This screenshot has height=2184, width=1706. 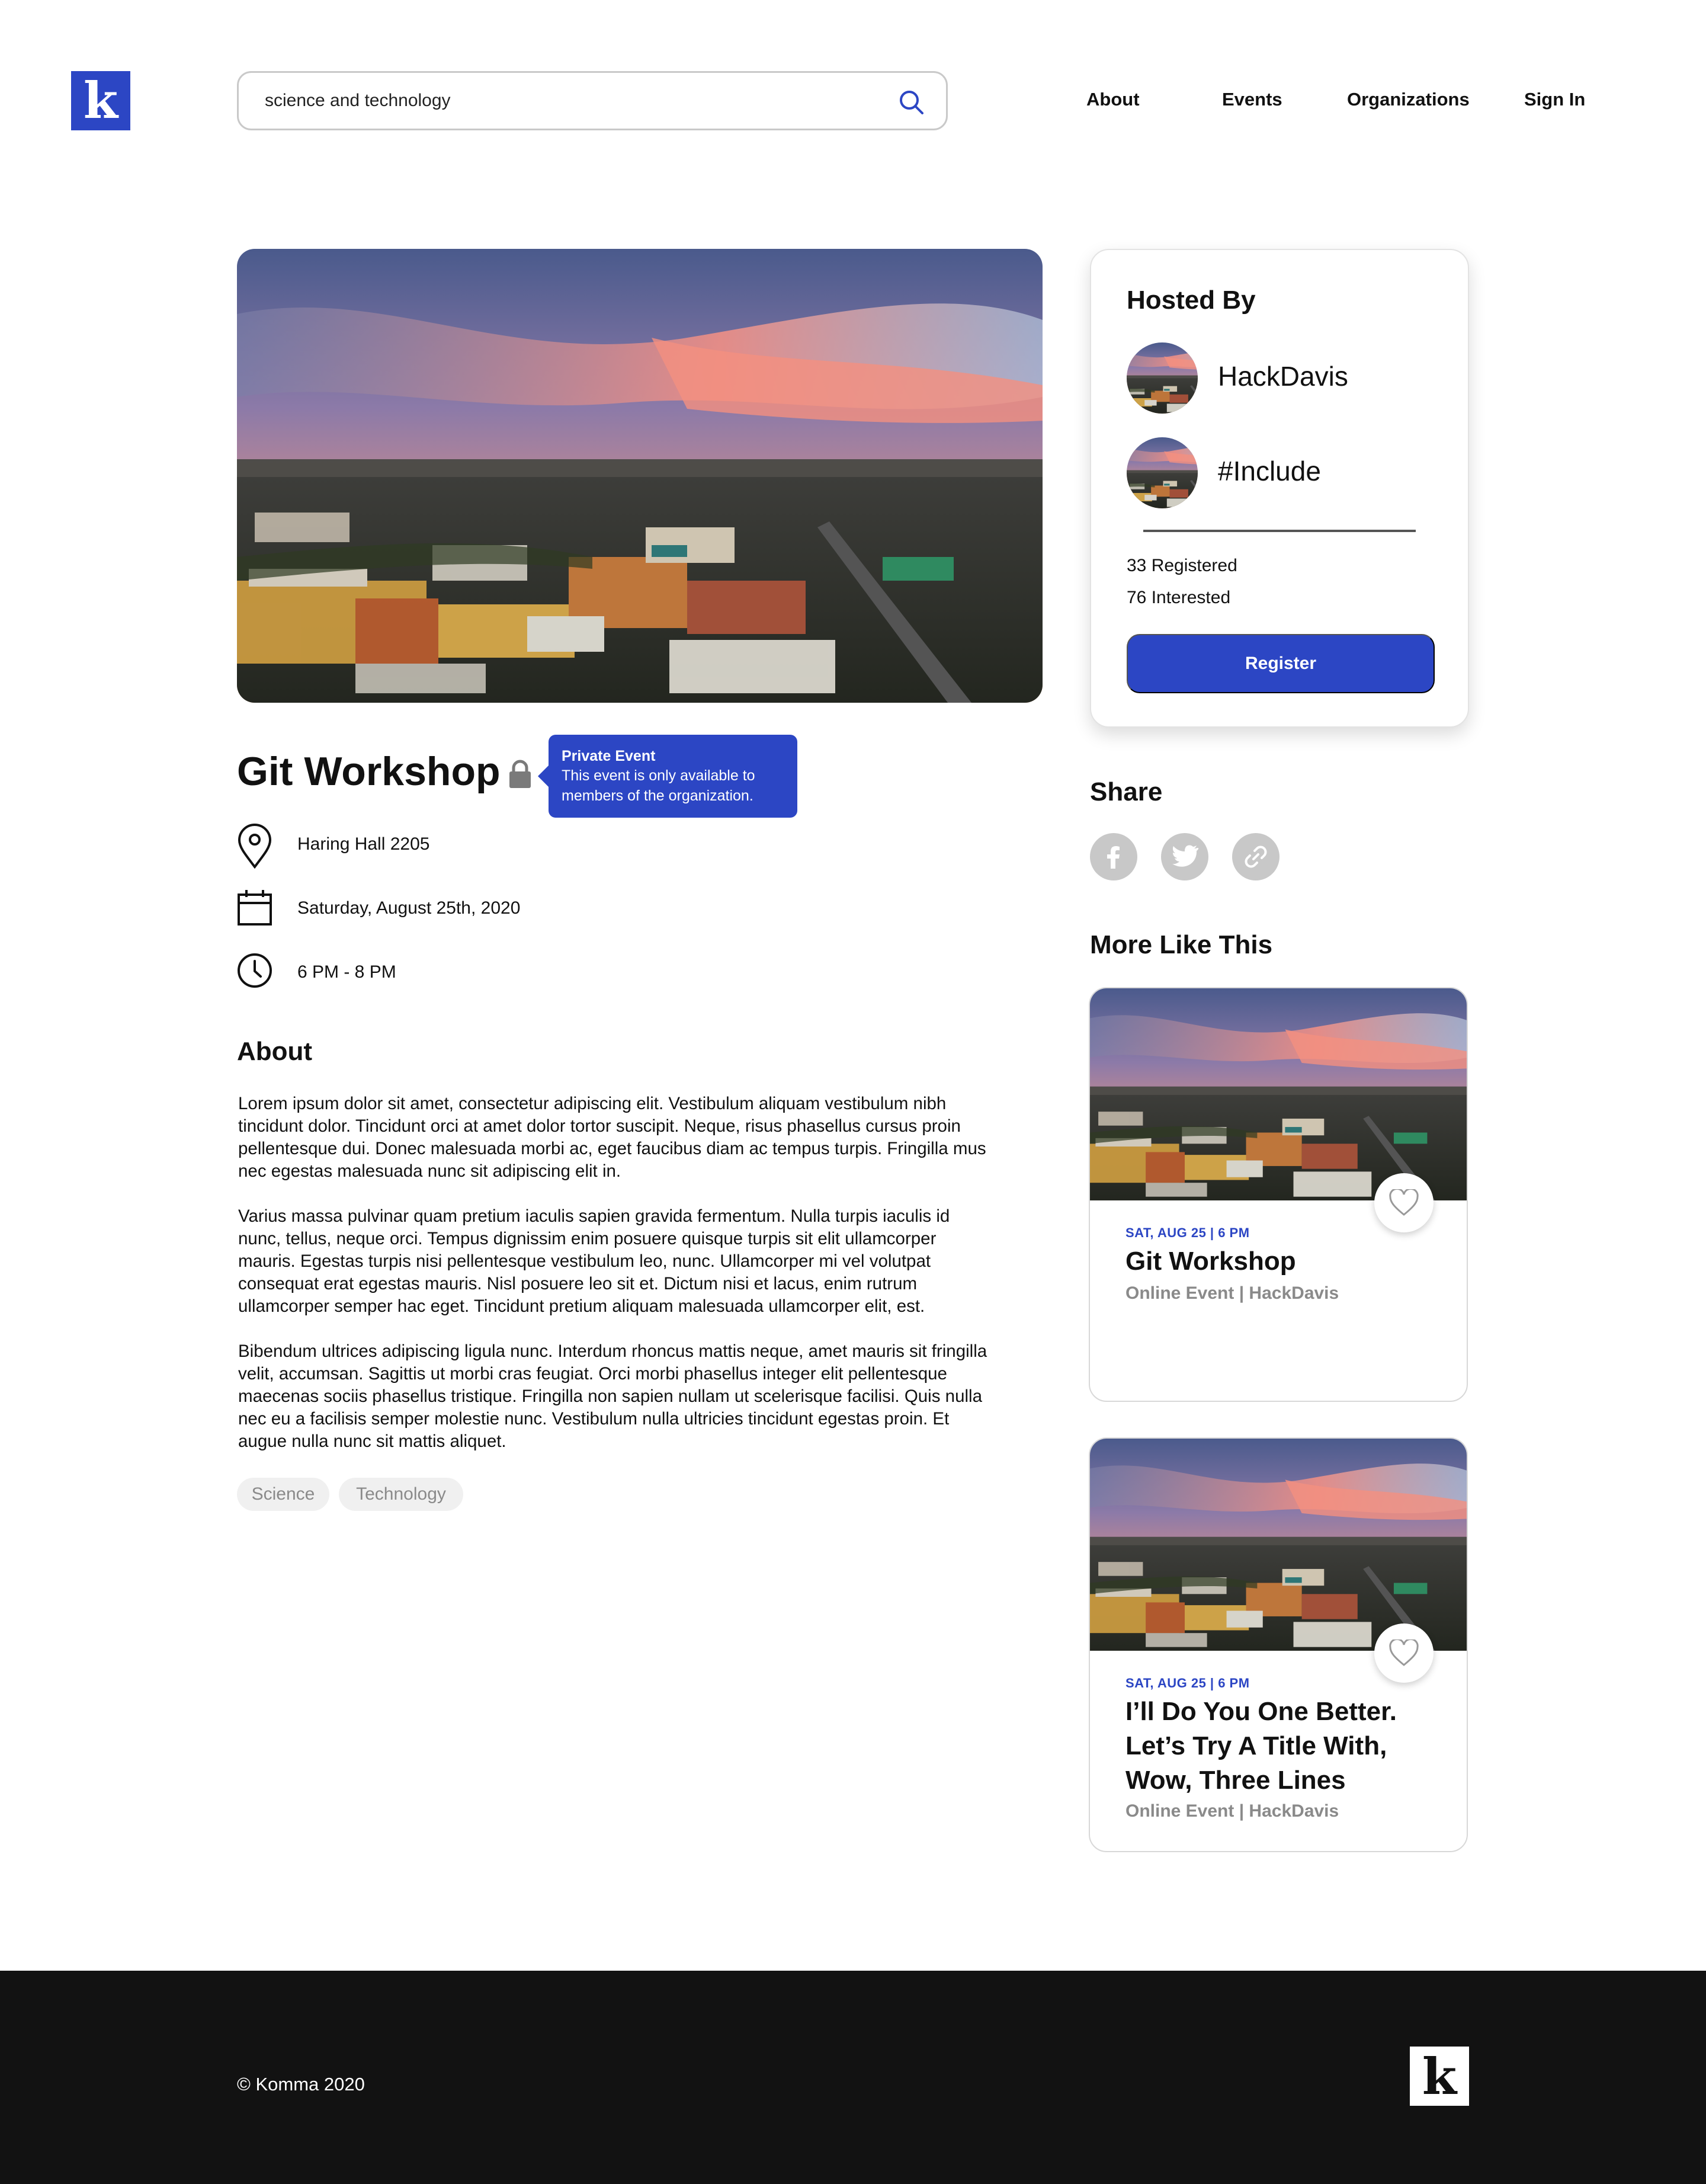 I want to click on tooltip-title: Private Event, so click(x=609, y=756).